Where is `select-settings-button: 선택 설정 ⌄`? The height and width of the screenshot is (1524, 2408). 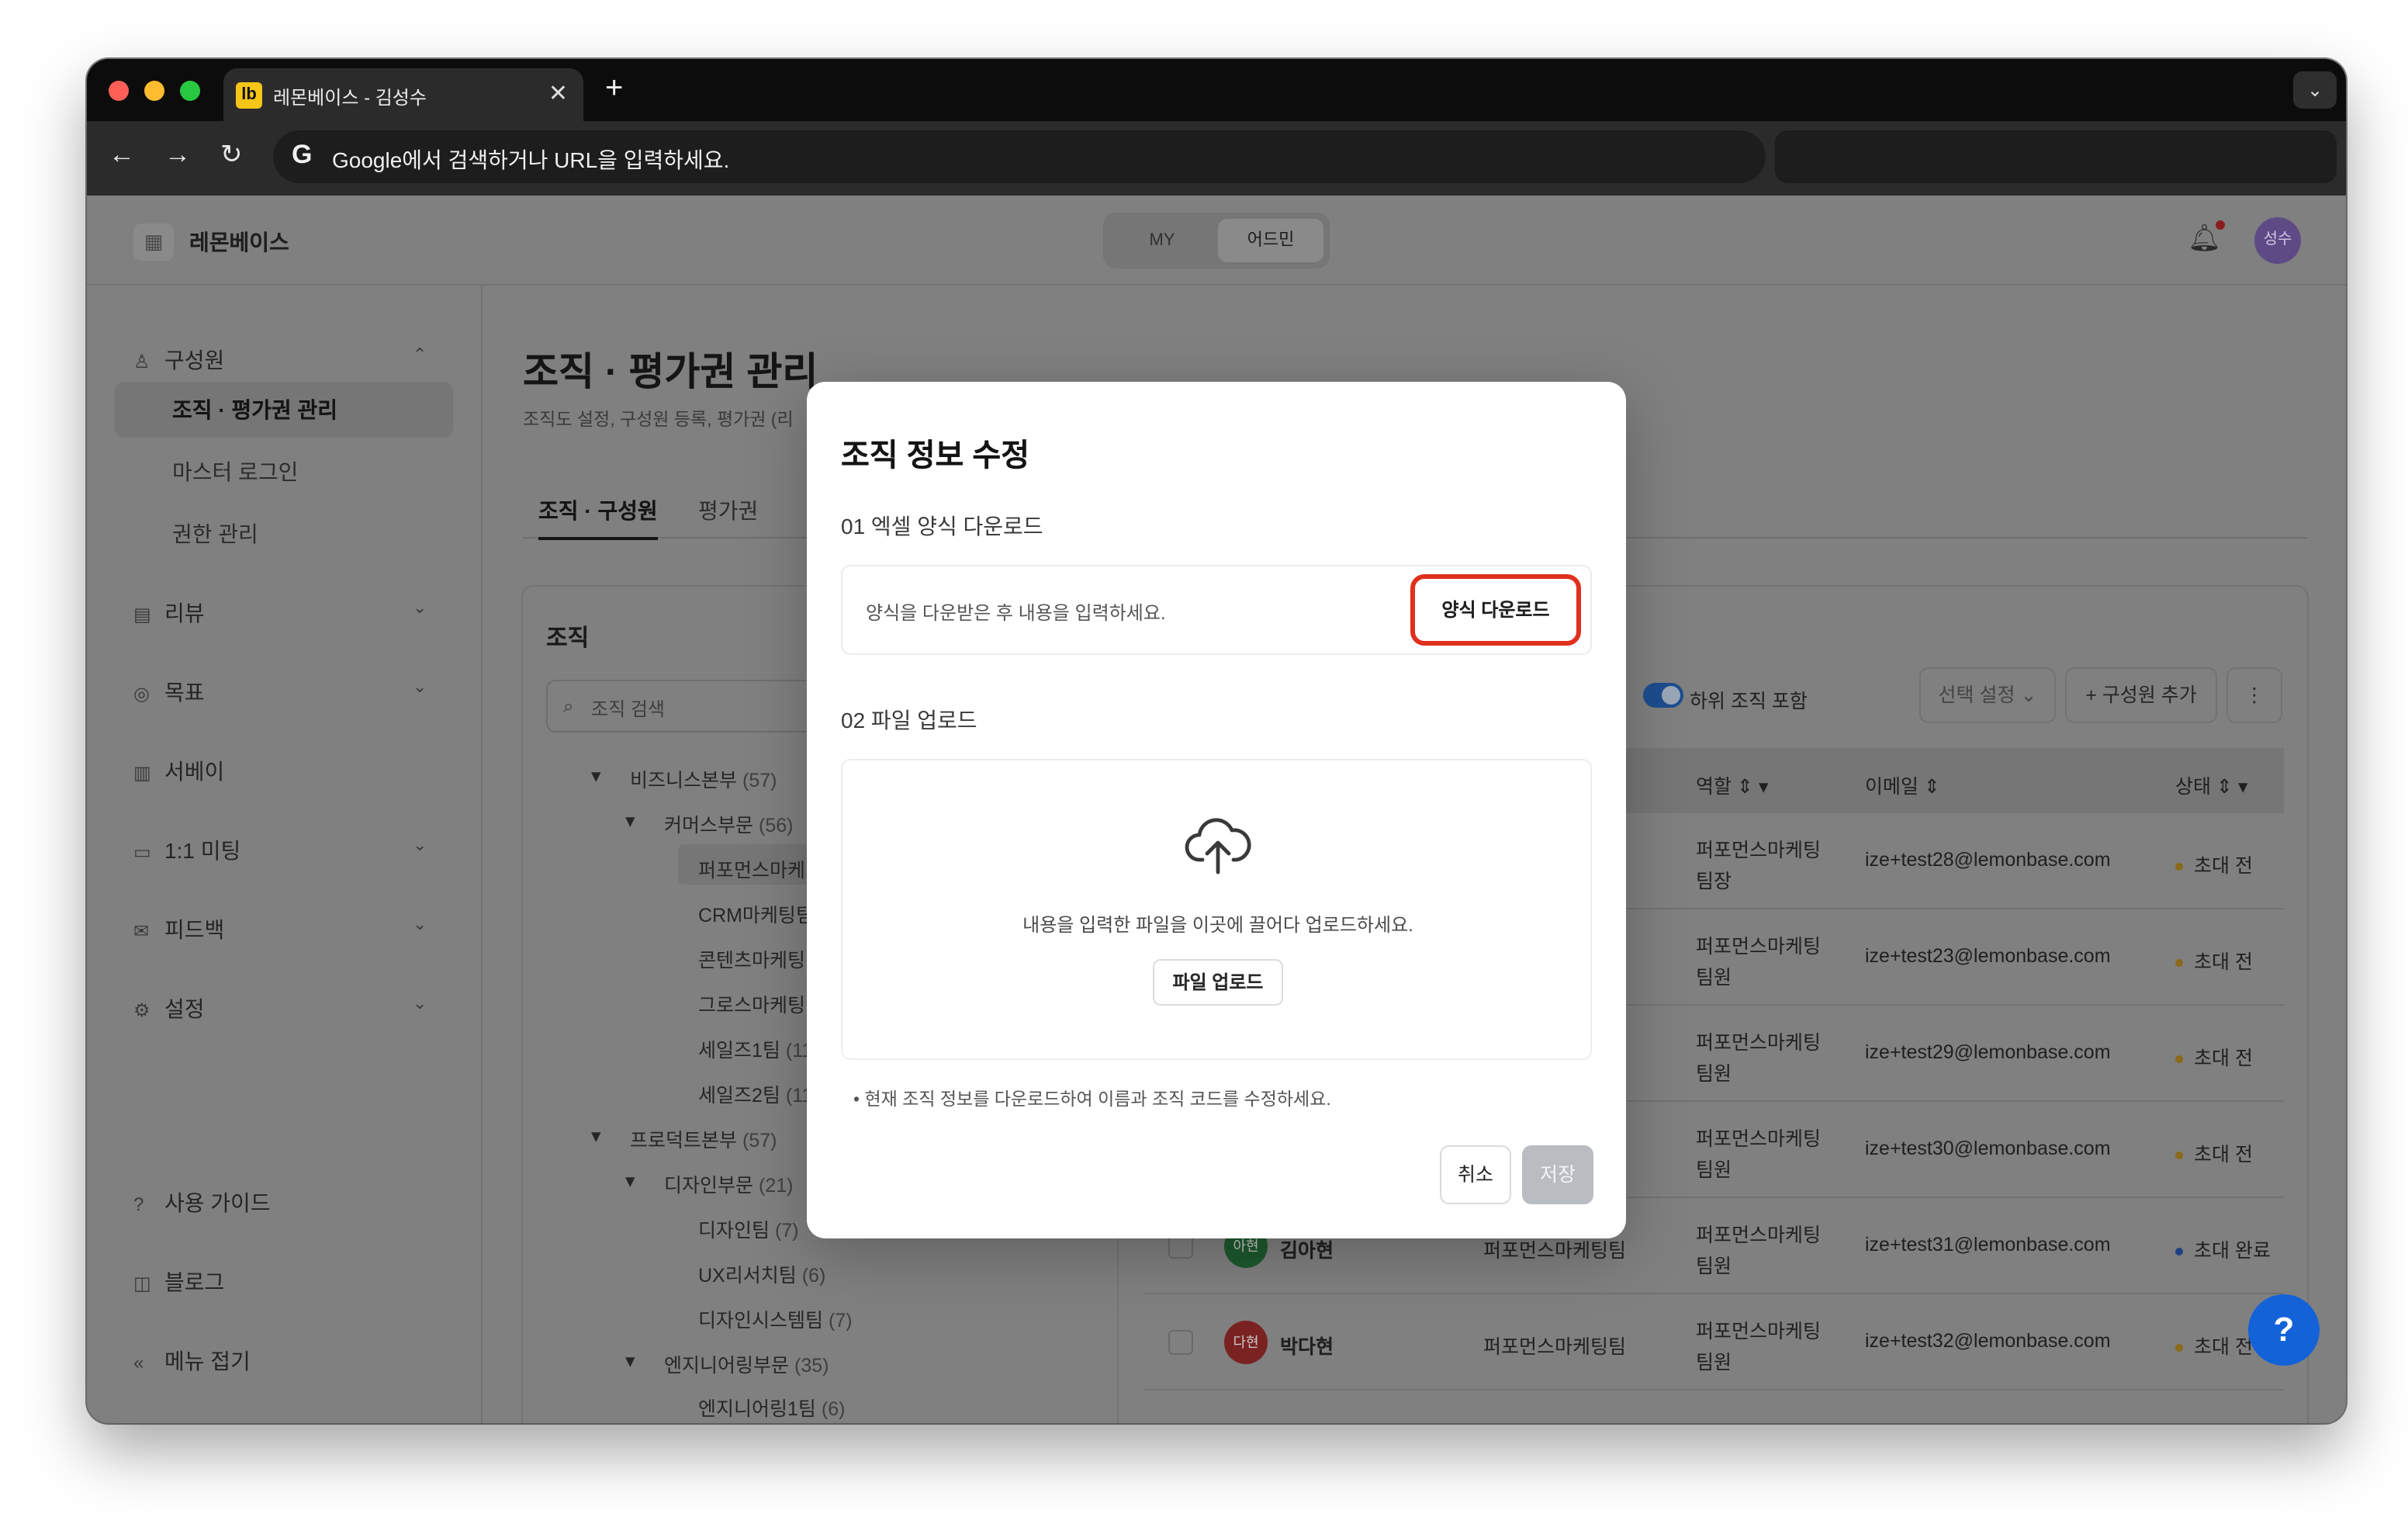
select-settings-button: 선택 설정 ⌄ is located at coordinates (1987, 695).